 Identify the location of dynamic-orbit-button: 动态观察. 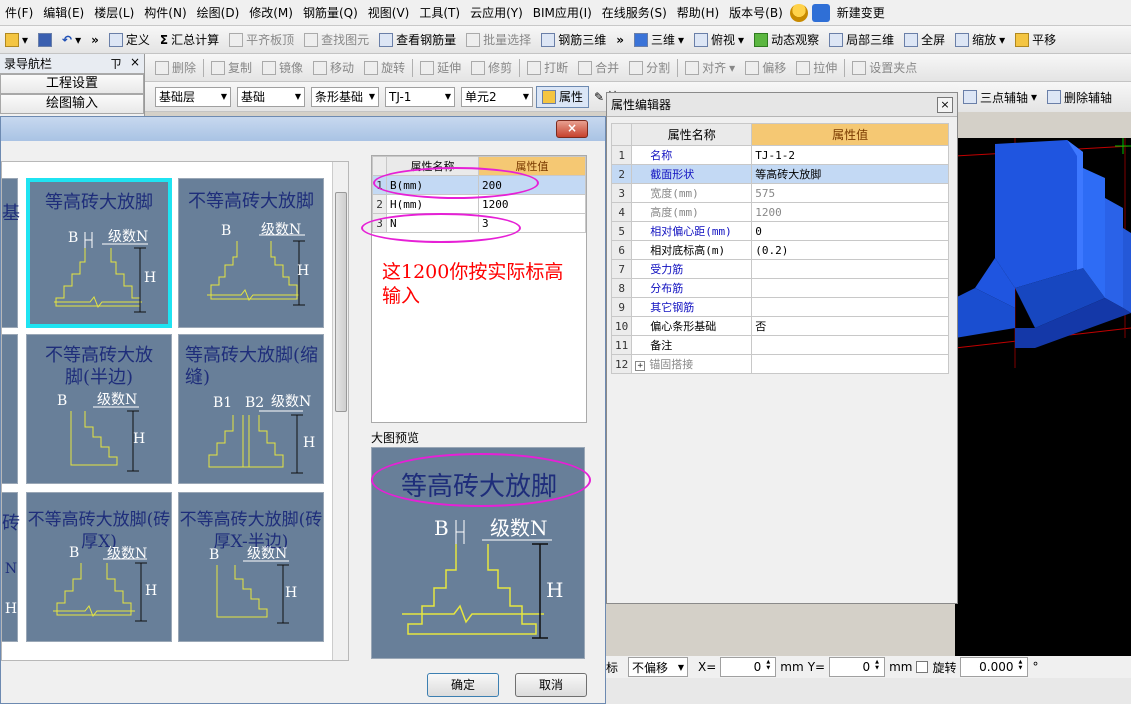
(786, 39).